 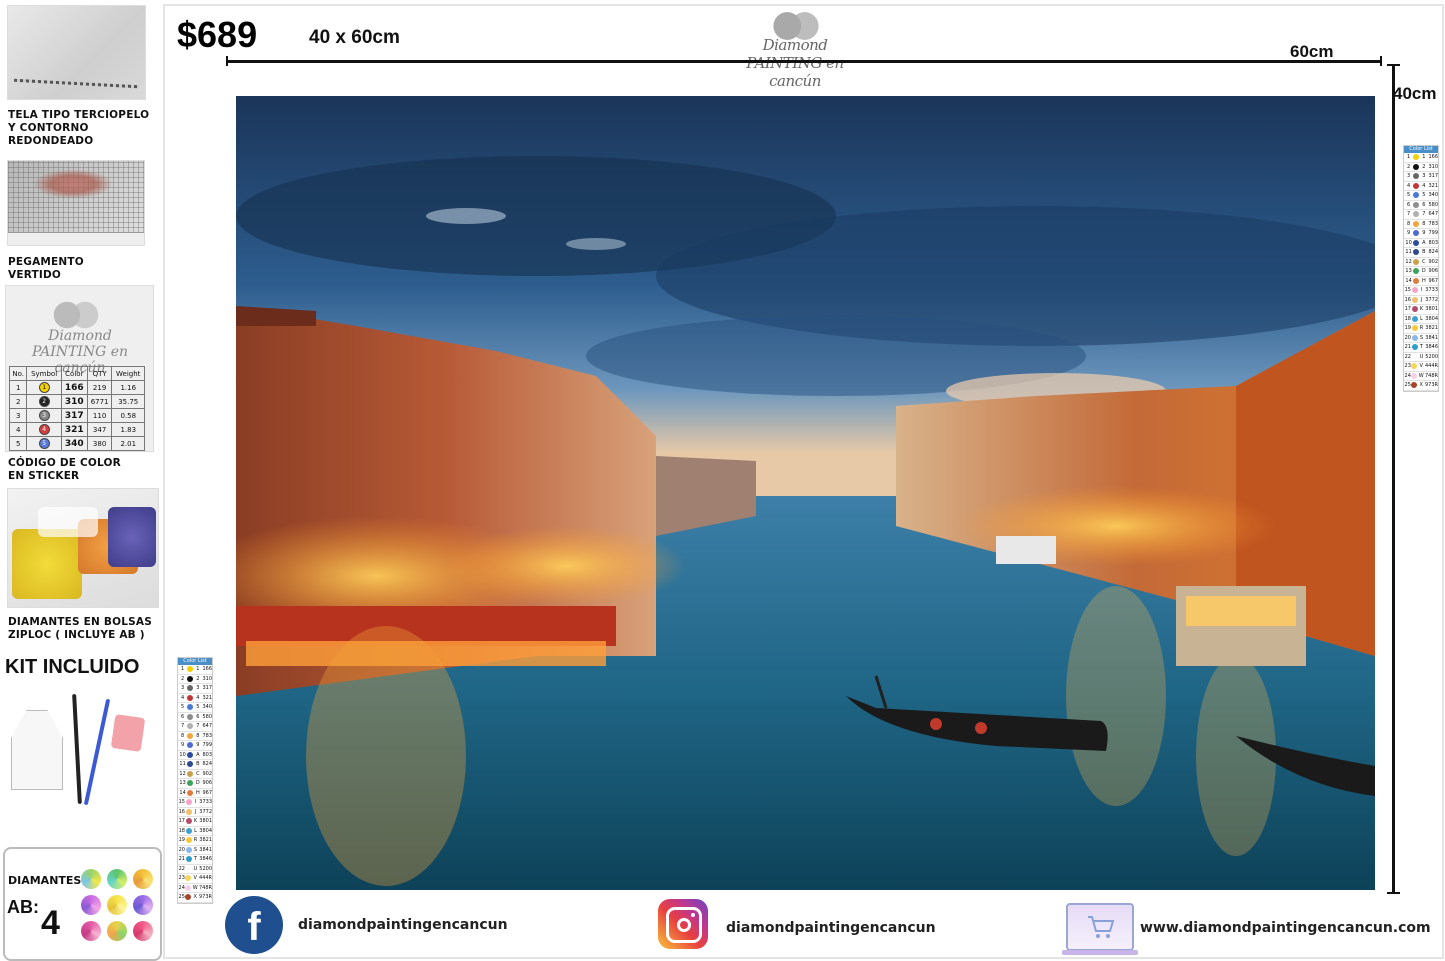 I want to click on kit-tools-photo, so click(x=82, y=755).